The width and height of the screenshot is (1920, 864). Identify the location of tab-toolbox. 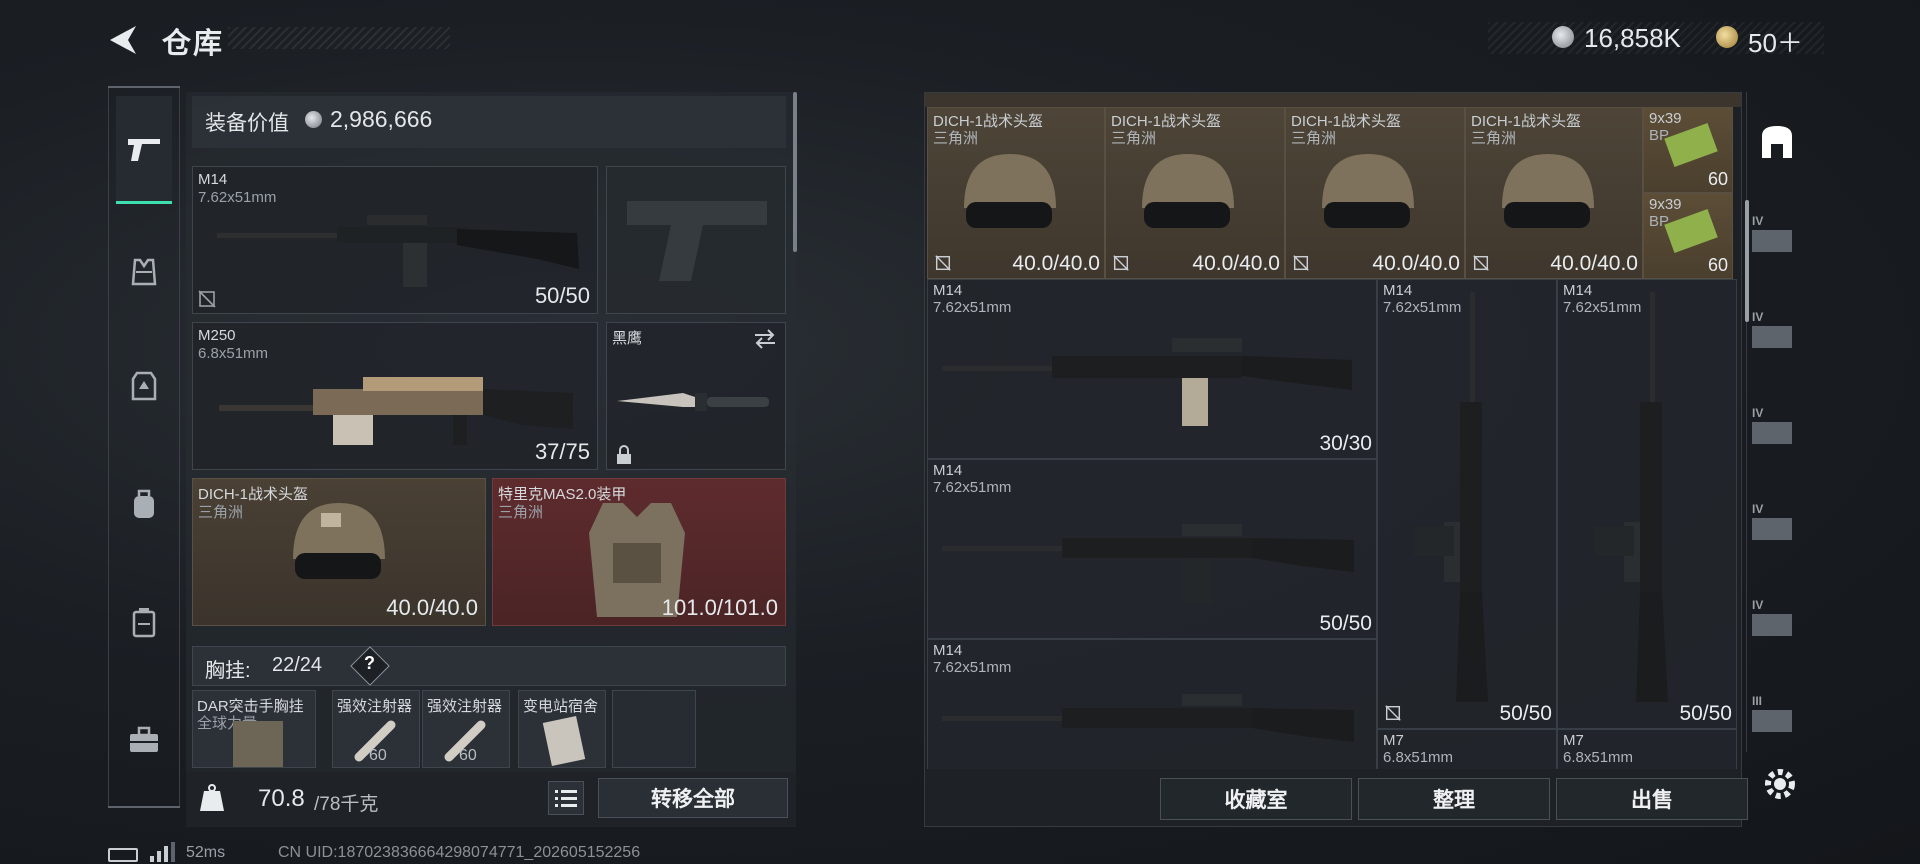
(144, 740).